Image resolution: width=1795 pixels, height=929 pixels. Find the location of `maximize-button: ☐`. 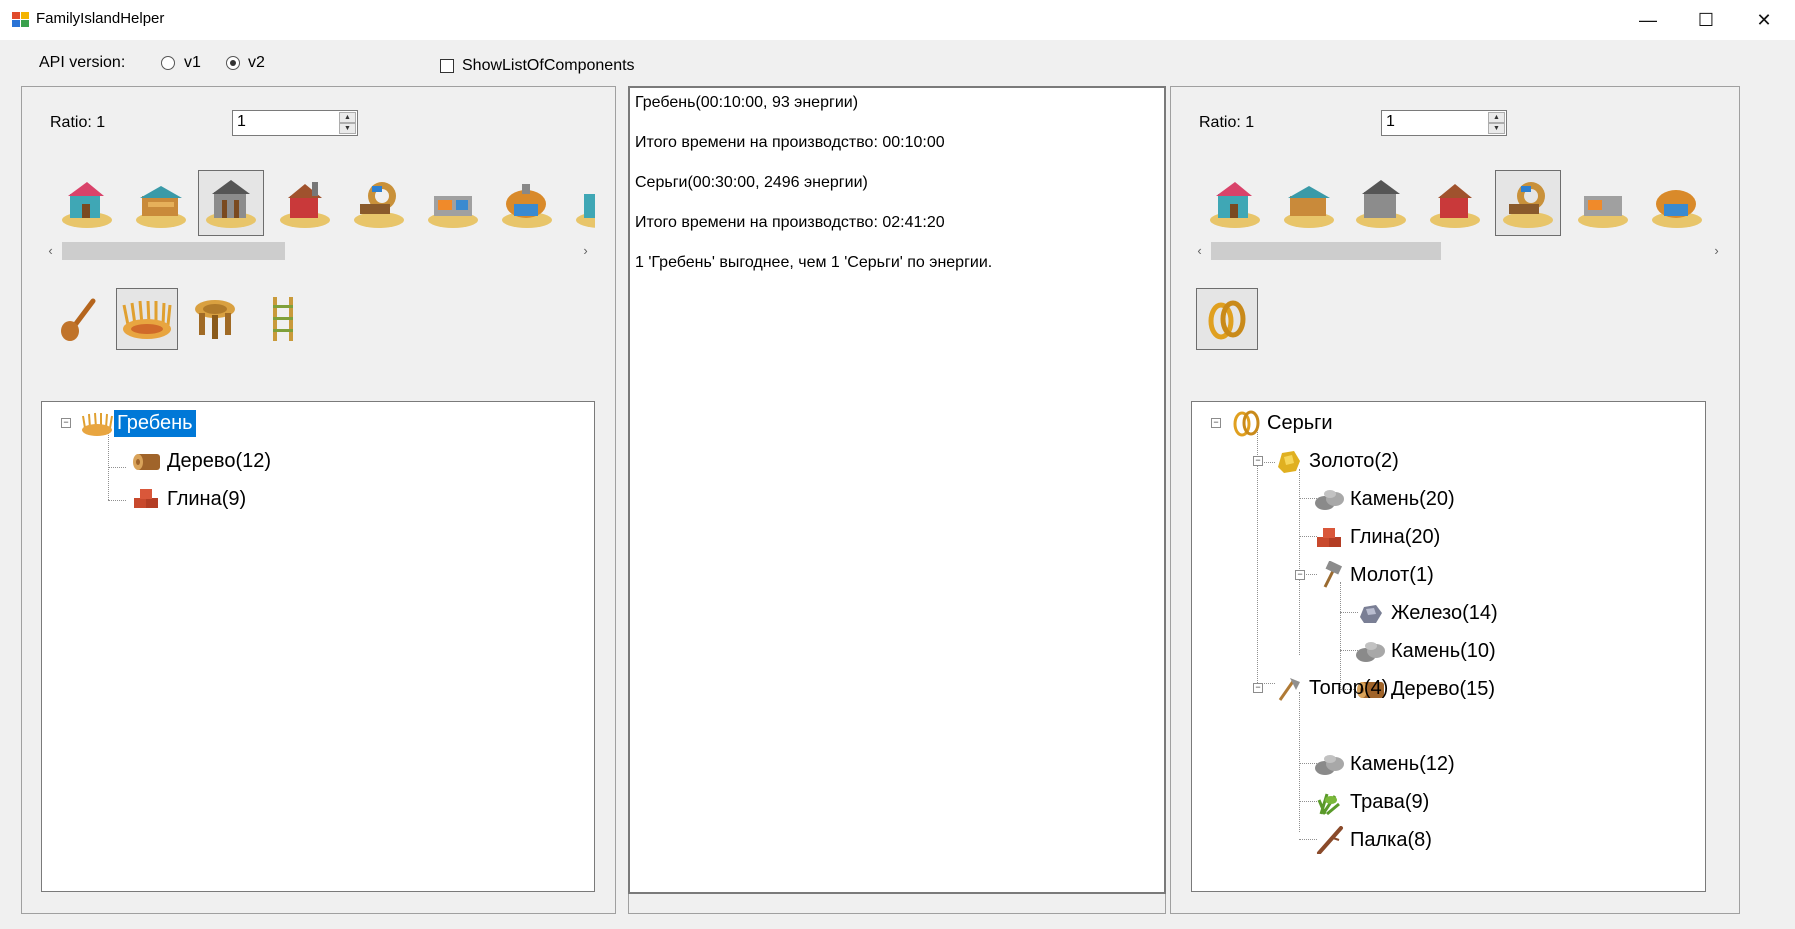

maximize-button: ☐ is located at coordinates (1706, 20).